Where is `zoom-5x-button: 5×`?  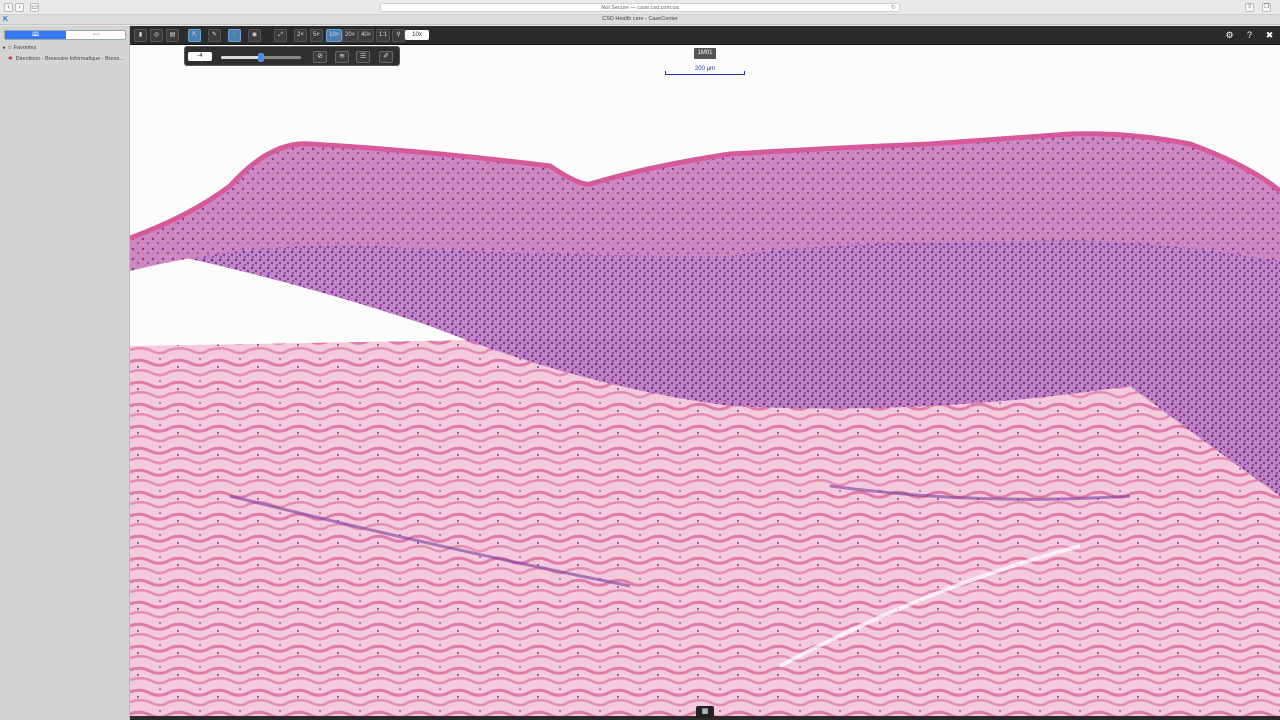
zoom-5x-button: 5× is located at coordinates (316, 35).